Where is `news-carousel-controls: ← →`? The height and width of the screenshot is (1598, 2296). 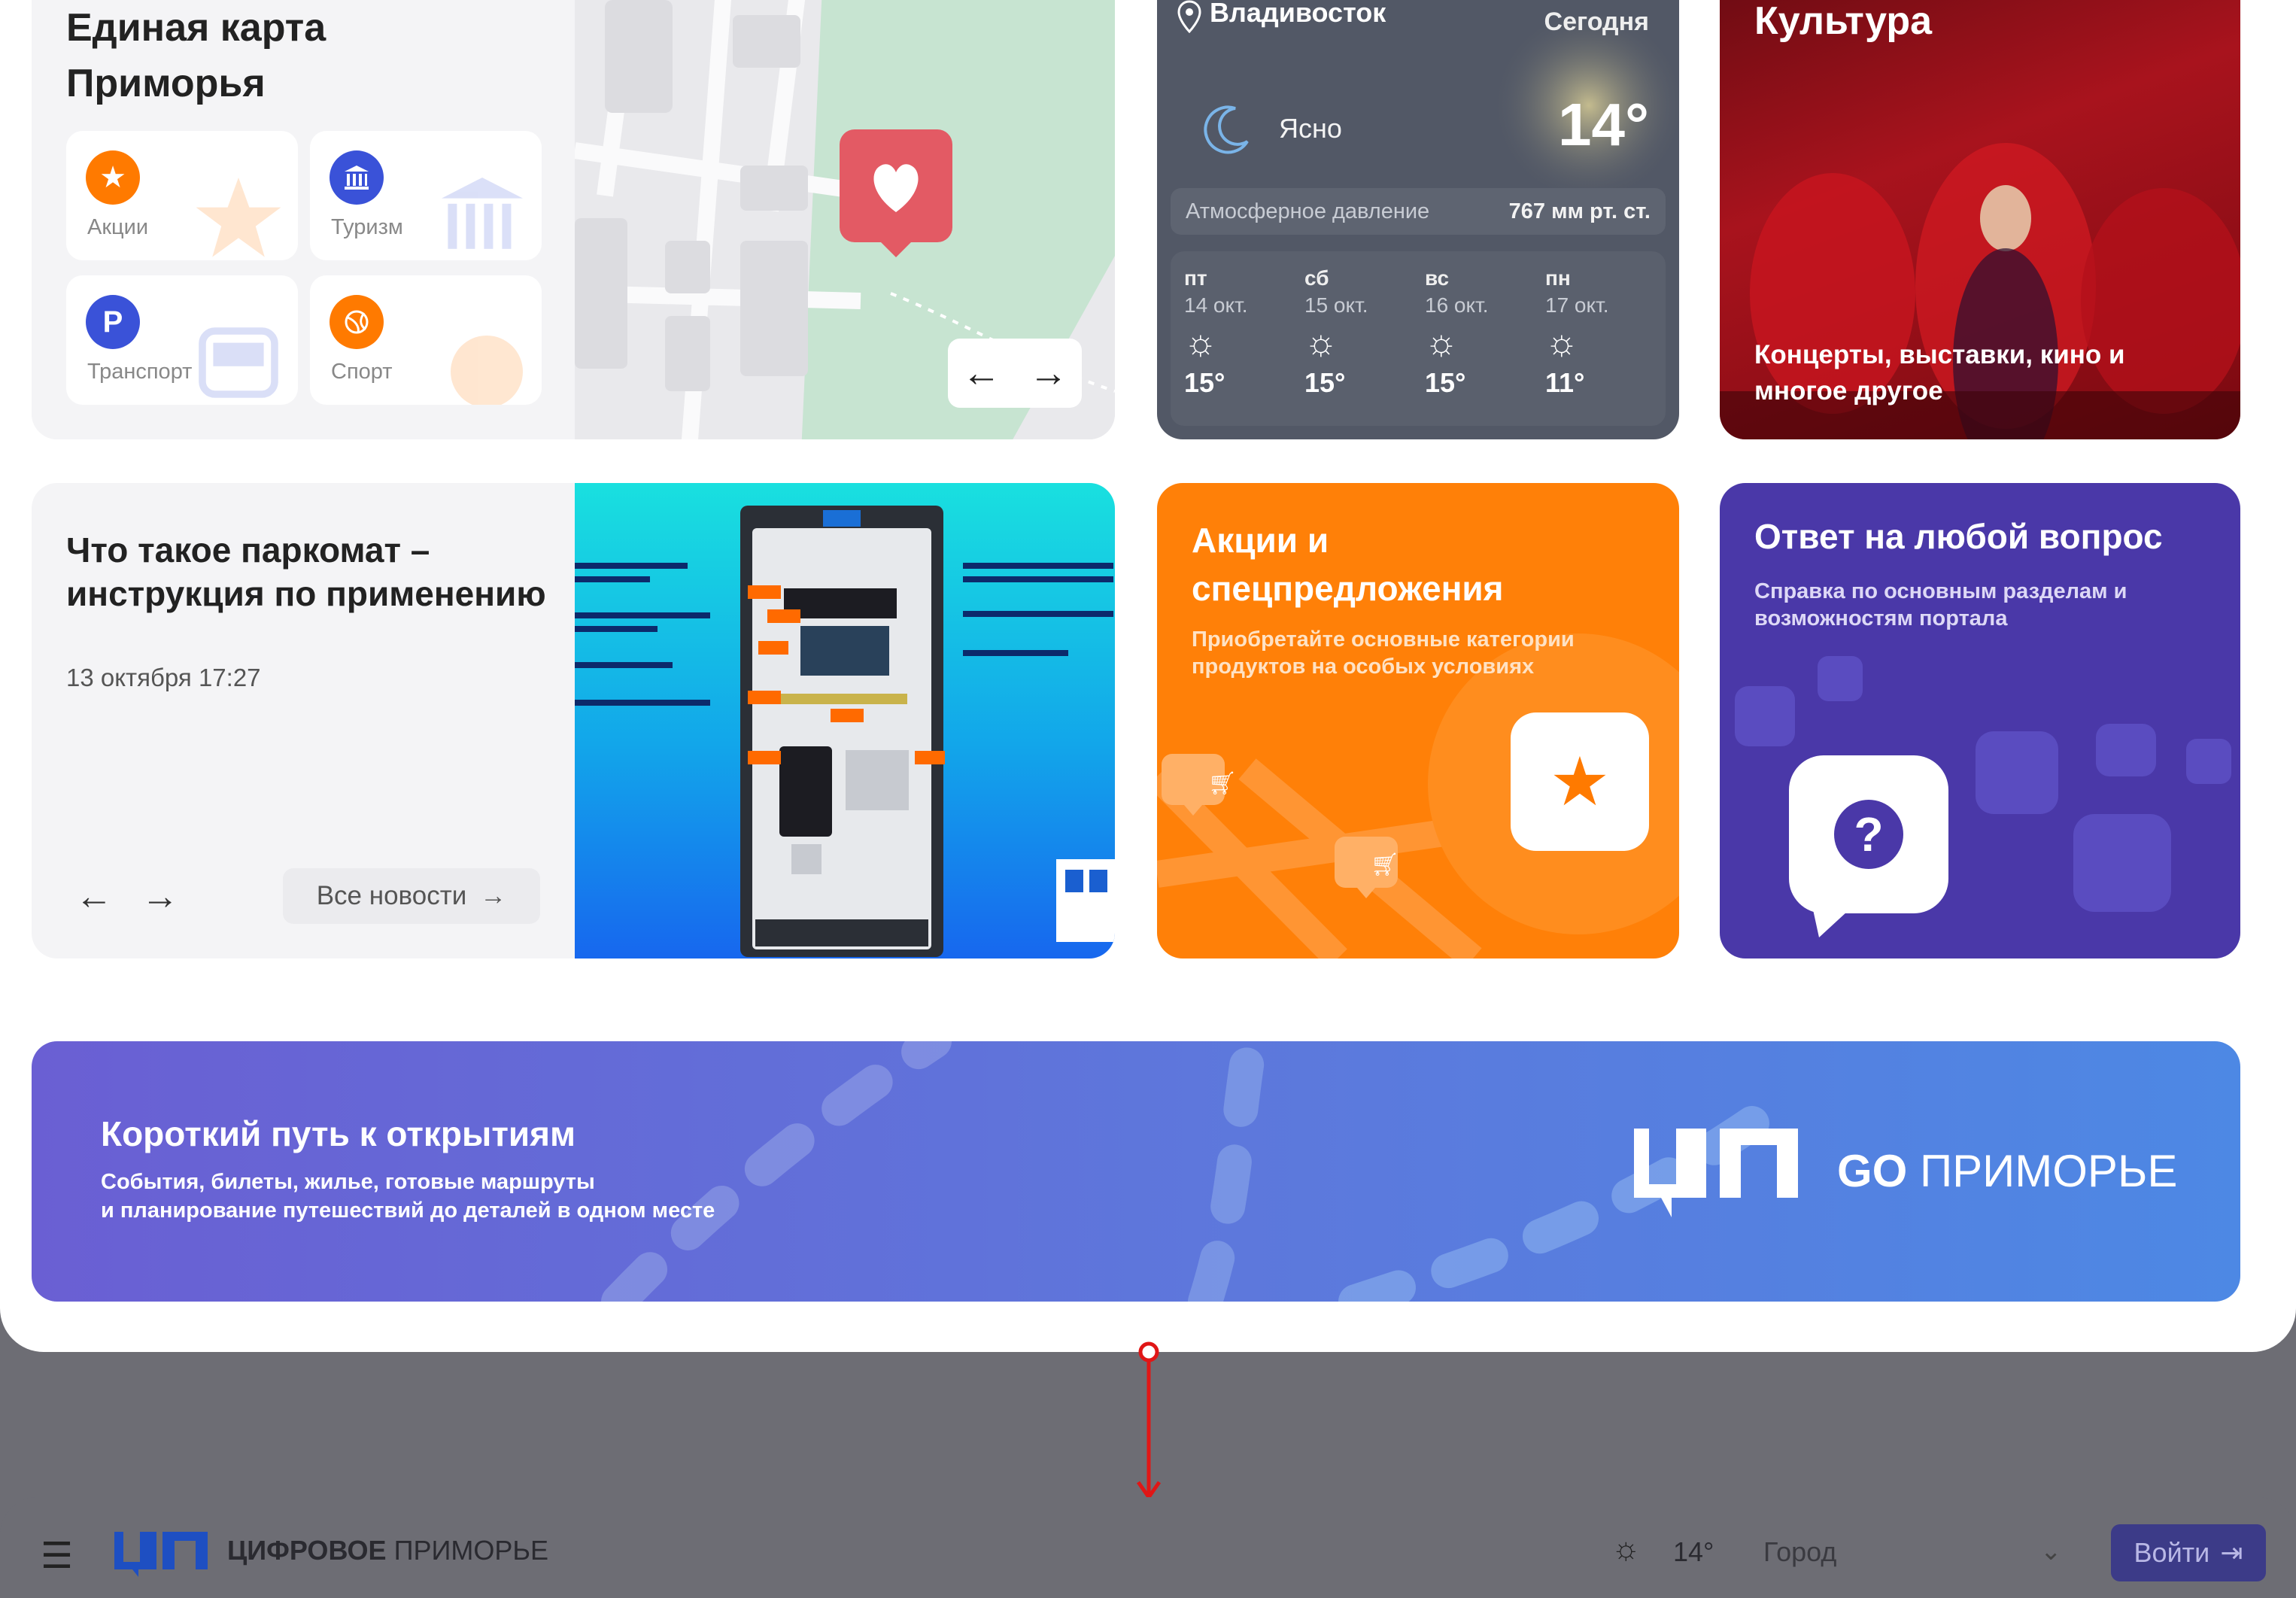 news-carousel-controls: ← → is located at coordinates (127, 896).